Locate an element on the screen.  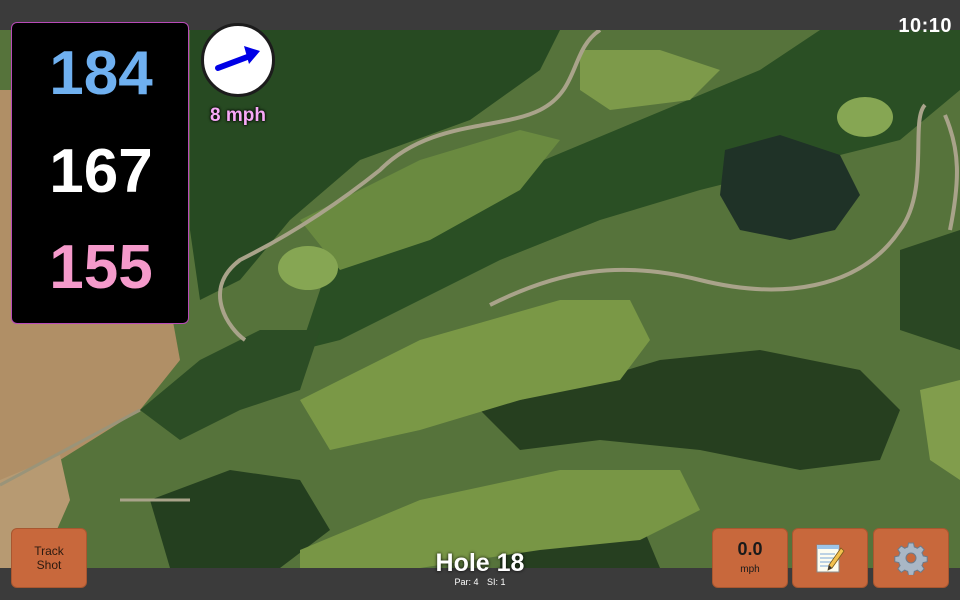
middle-distance: 167 is located at coordinates (101, 171).